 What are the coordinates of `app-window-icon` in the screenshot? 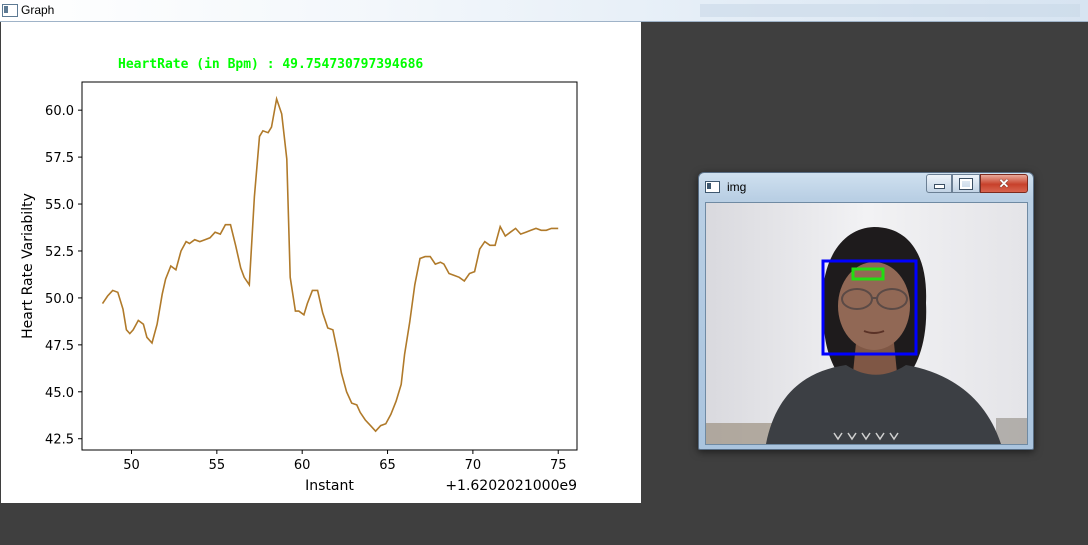 It's located at (10, 10).